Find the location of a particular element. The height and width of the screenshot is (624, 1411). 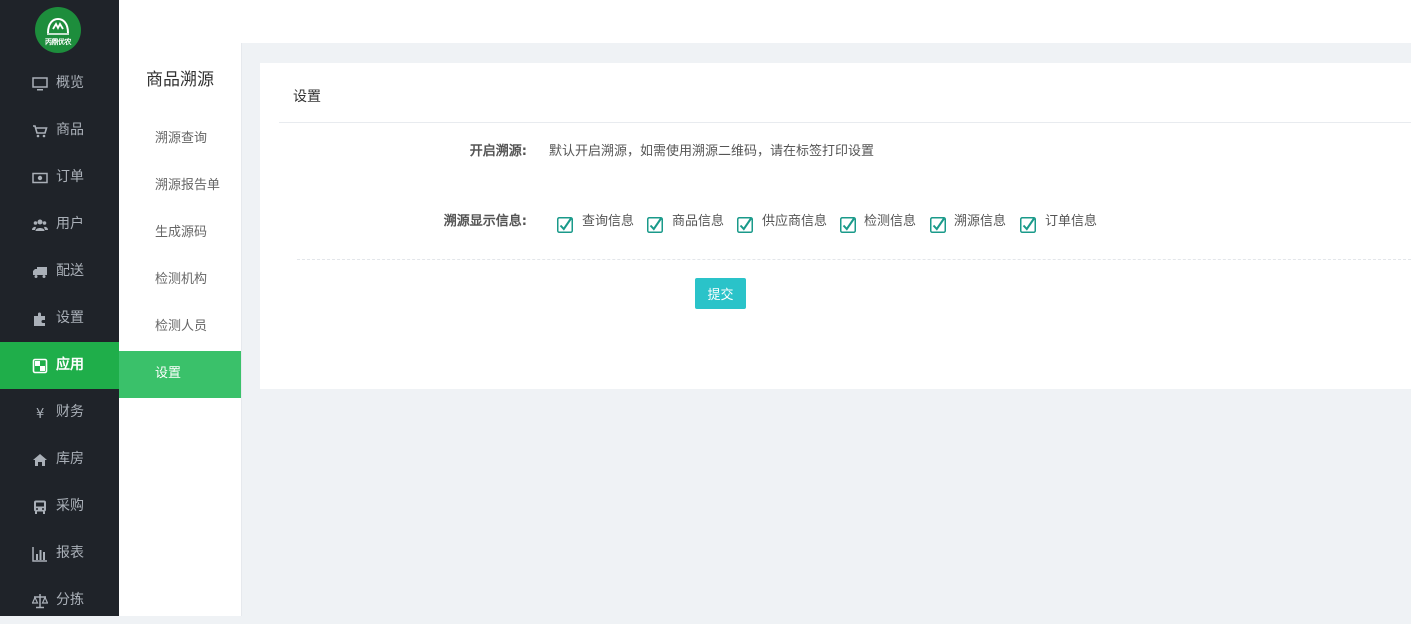

sidebar-item-settings: 设置 is located at coordinates (59, 318).